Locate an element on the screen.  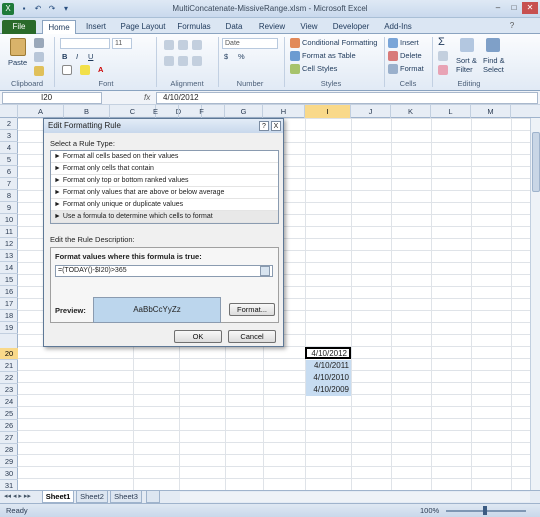
sheet-tab: Sheet3 is located at coordinates (126, 497).